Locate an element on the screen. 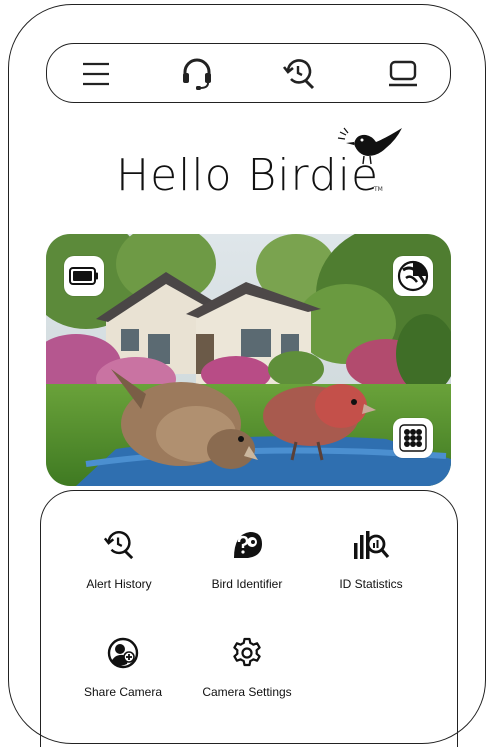 This screenshot has width=490, height=747. menu-item-label: Bird Identifier is located at coordinates (247, 584).